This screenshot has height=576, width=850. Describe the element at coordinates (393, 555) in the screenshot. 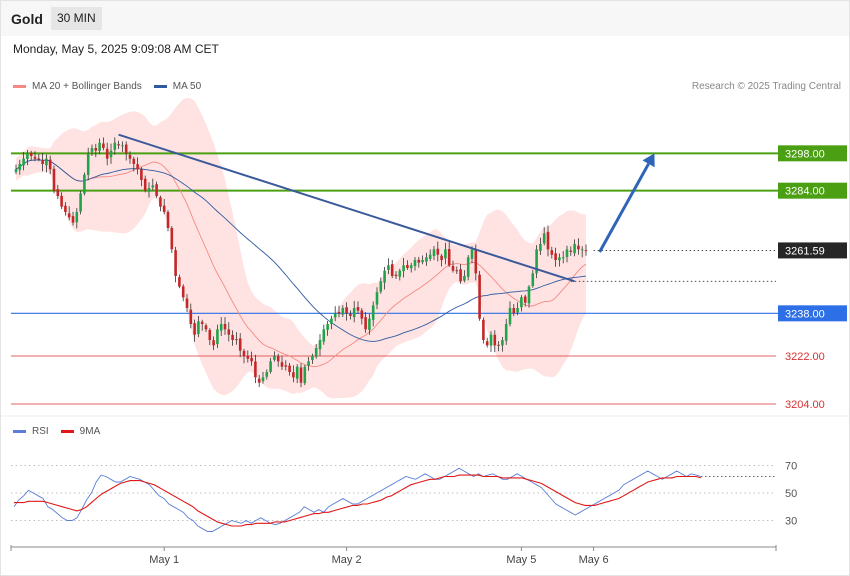

I see `time-axis: May 1 May 2 May 5 May 6` at that location.